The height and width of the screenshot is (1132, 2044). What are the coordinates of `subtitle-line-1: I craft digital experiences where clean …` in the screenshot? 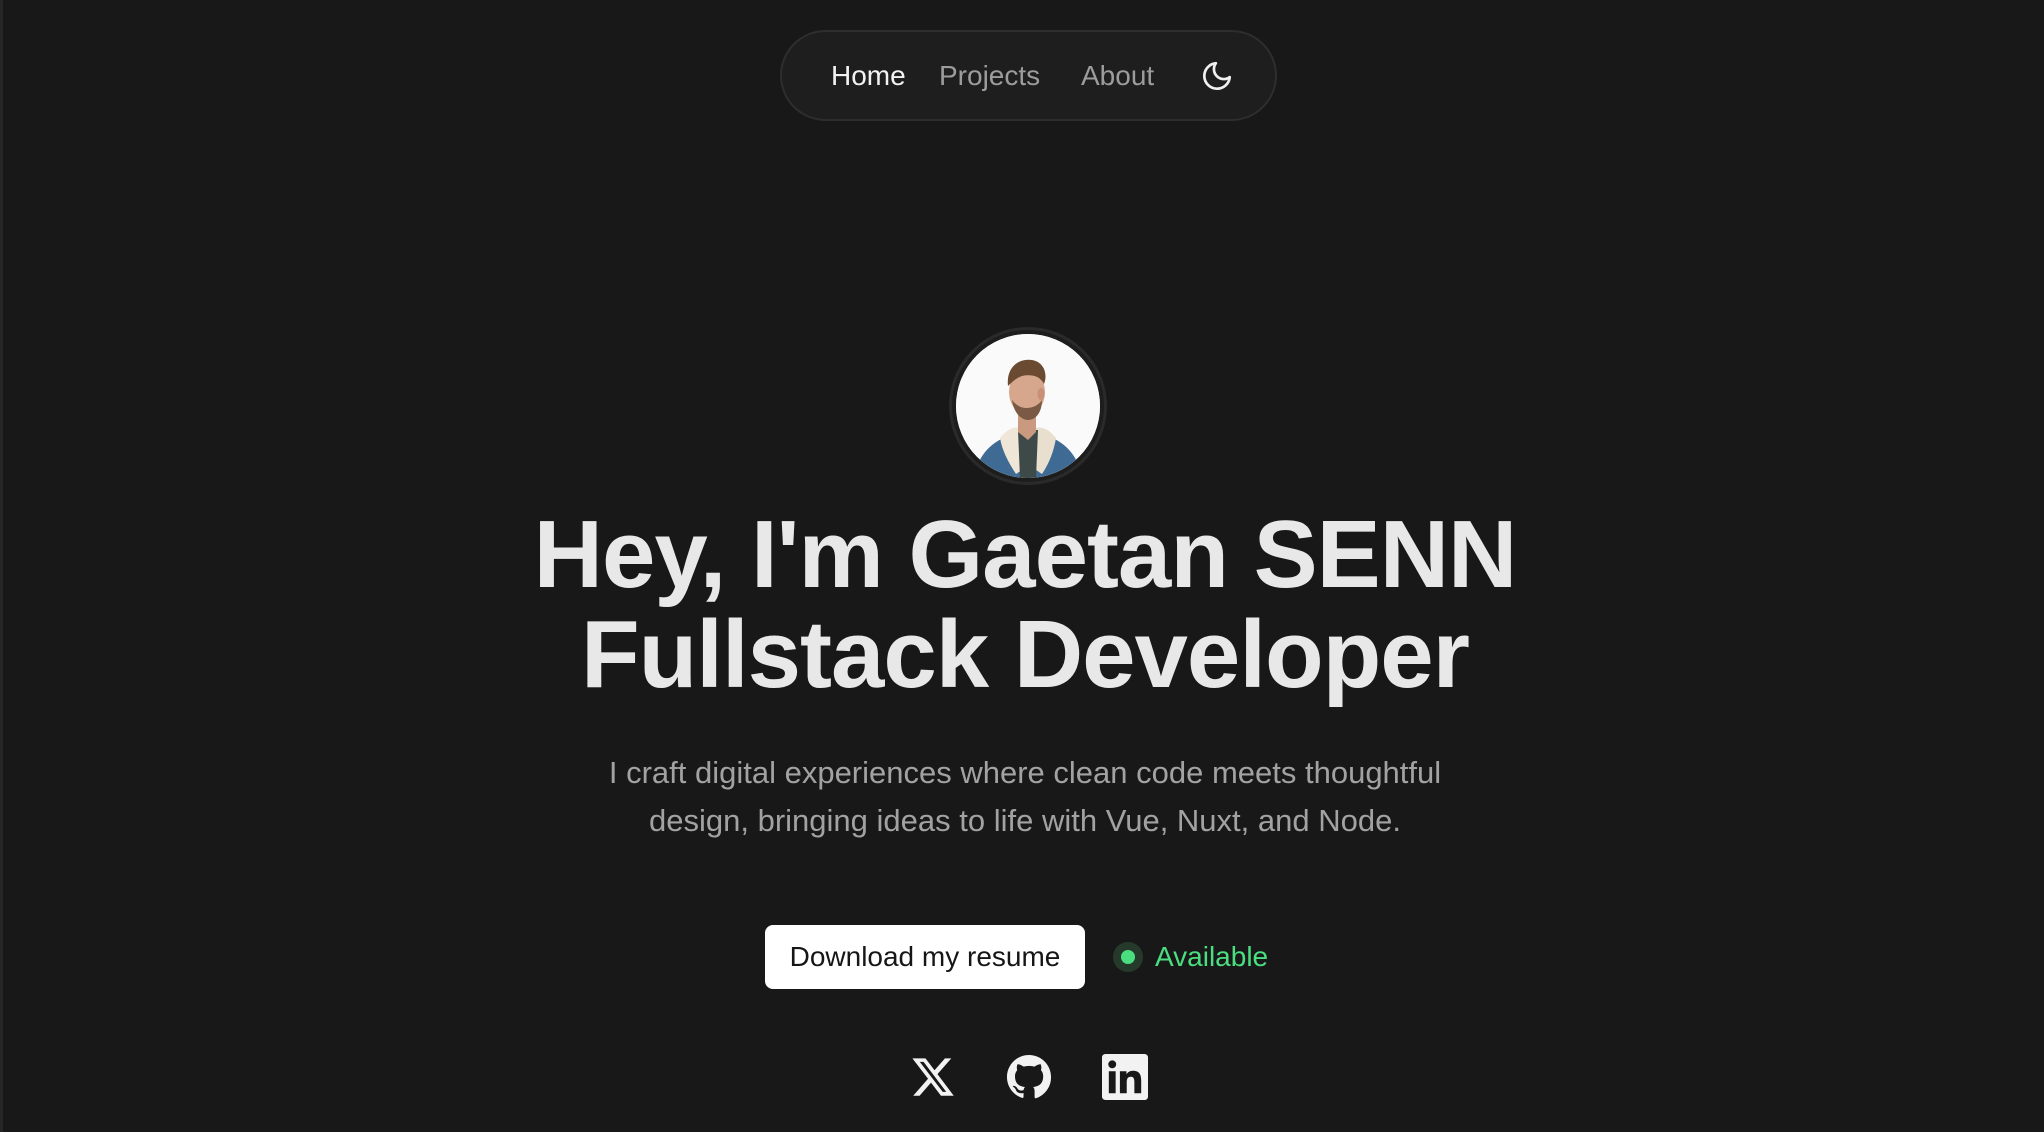 It's located at (1025, 772).